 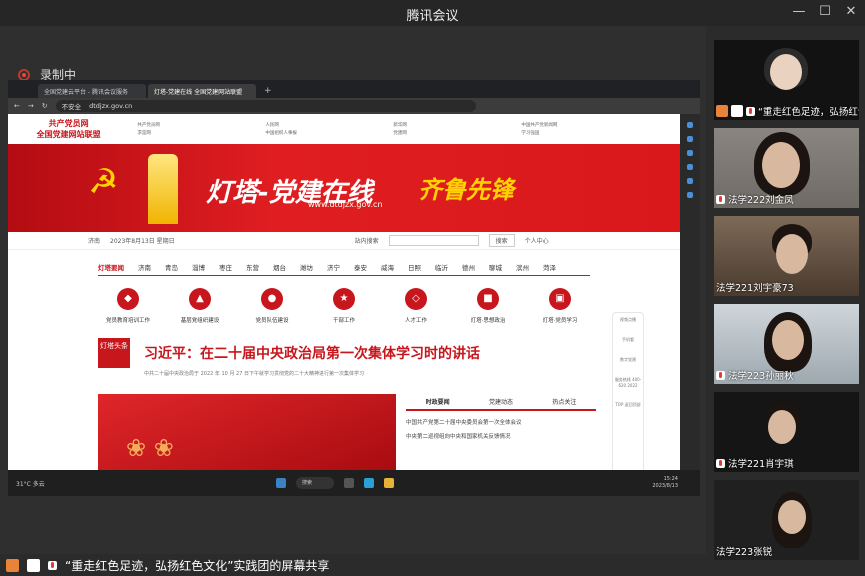 I want to click on header-link: 中国组织人事报, so click(x=320, y=133).